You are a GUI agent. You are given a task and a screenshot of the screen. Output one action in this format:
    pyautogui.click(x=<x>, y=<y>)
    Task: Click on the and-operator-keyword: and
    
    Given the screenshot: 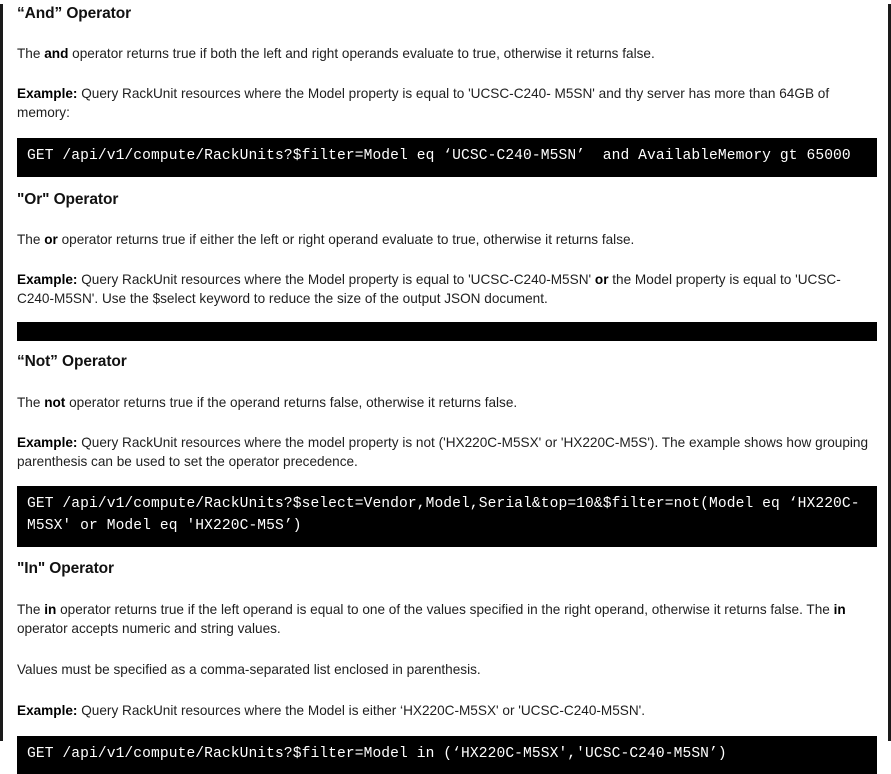 What is the action you would take?
    pyautogui.click(x=56, y=53)
    